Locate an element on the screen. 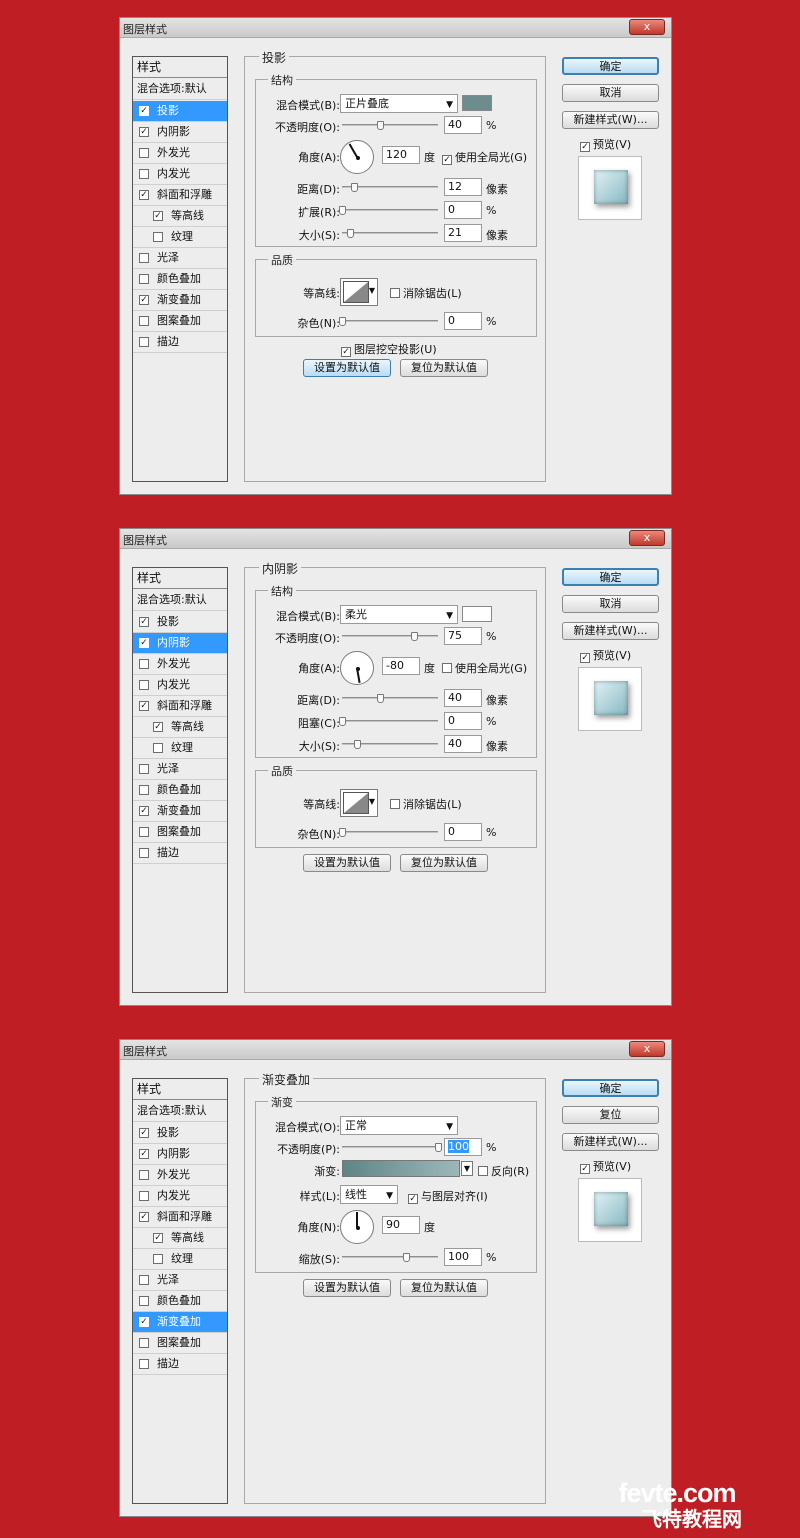 Image resolution: width=800 pixels, height=1538 pixels. global-light-check-icon is located at coordinates (447, 668).